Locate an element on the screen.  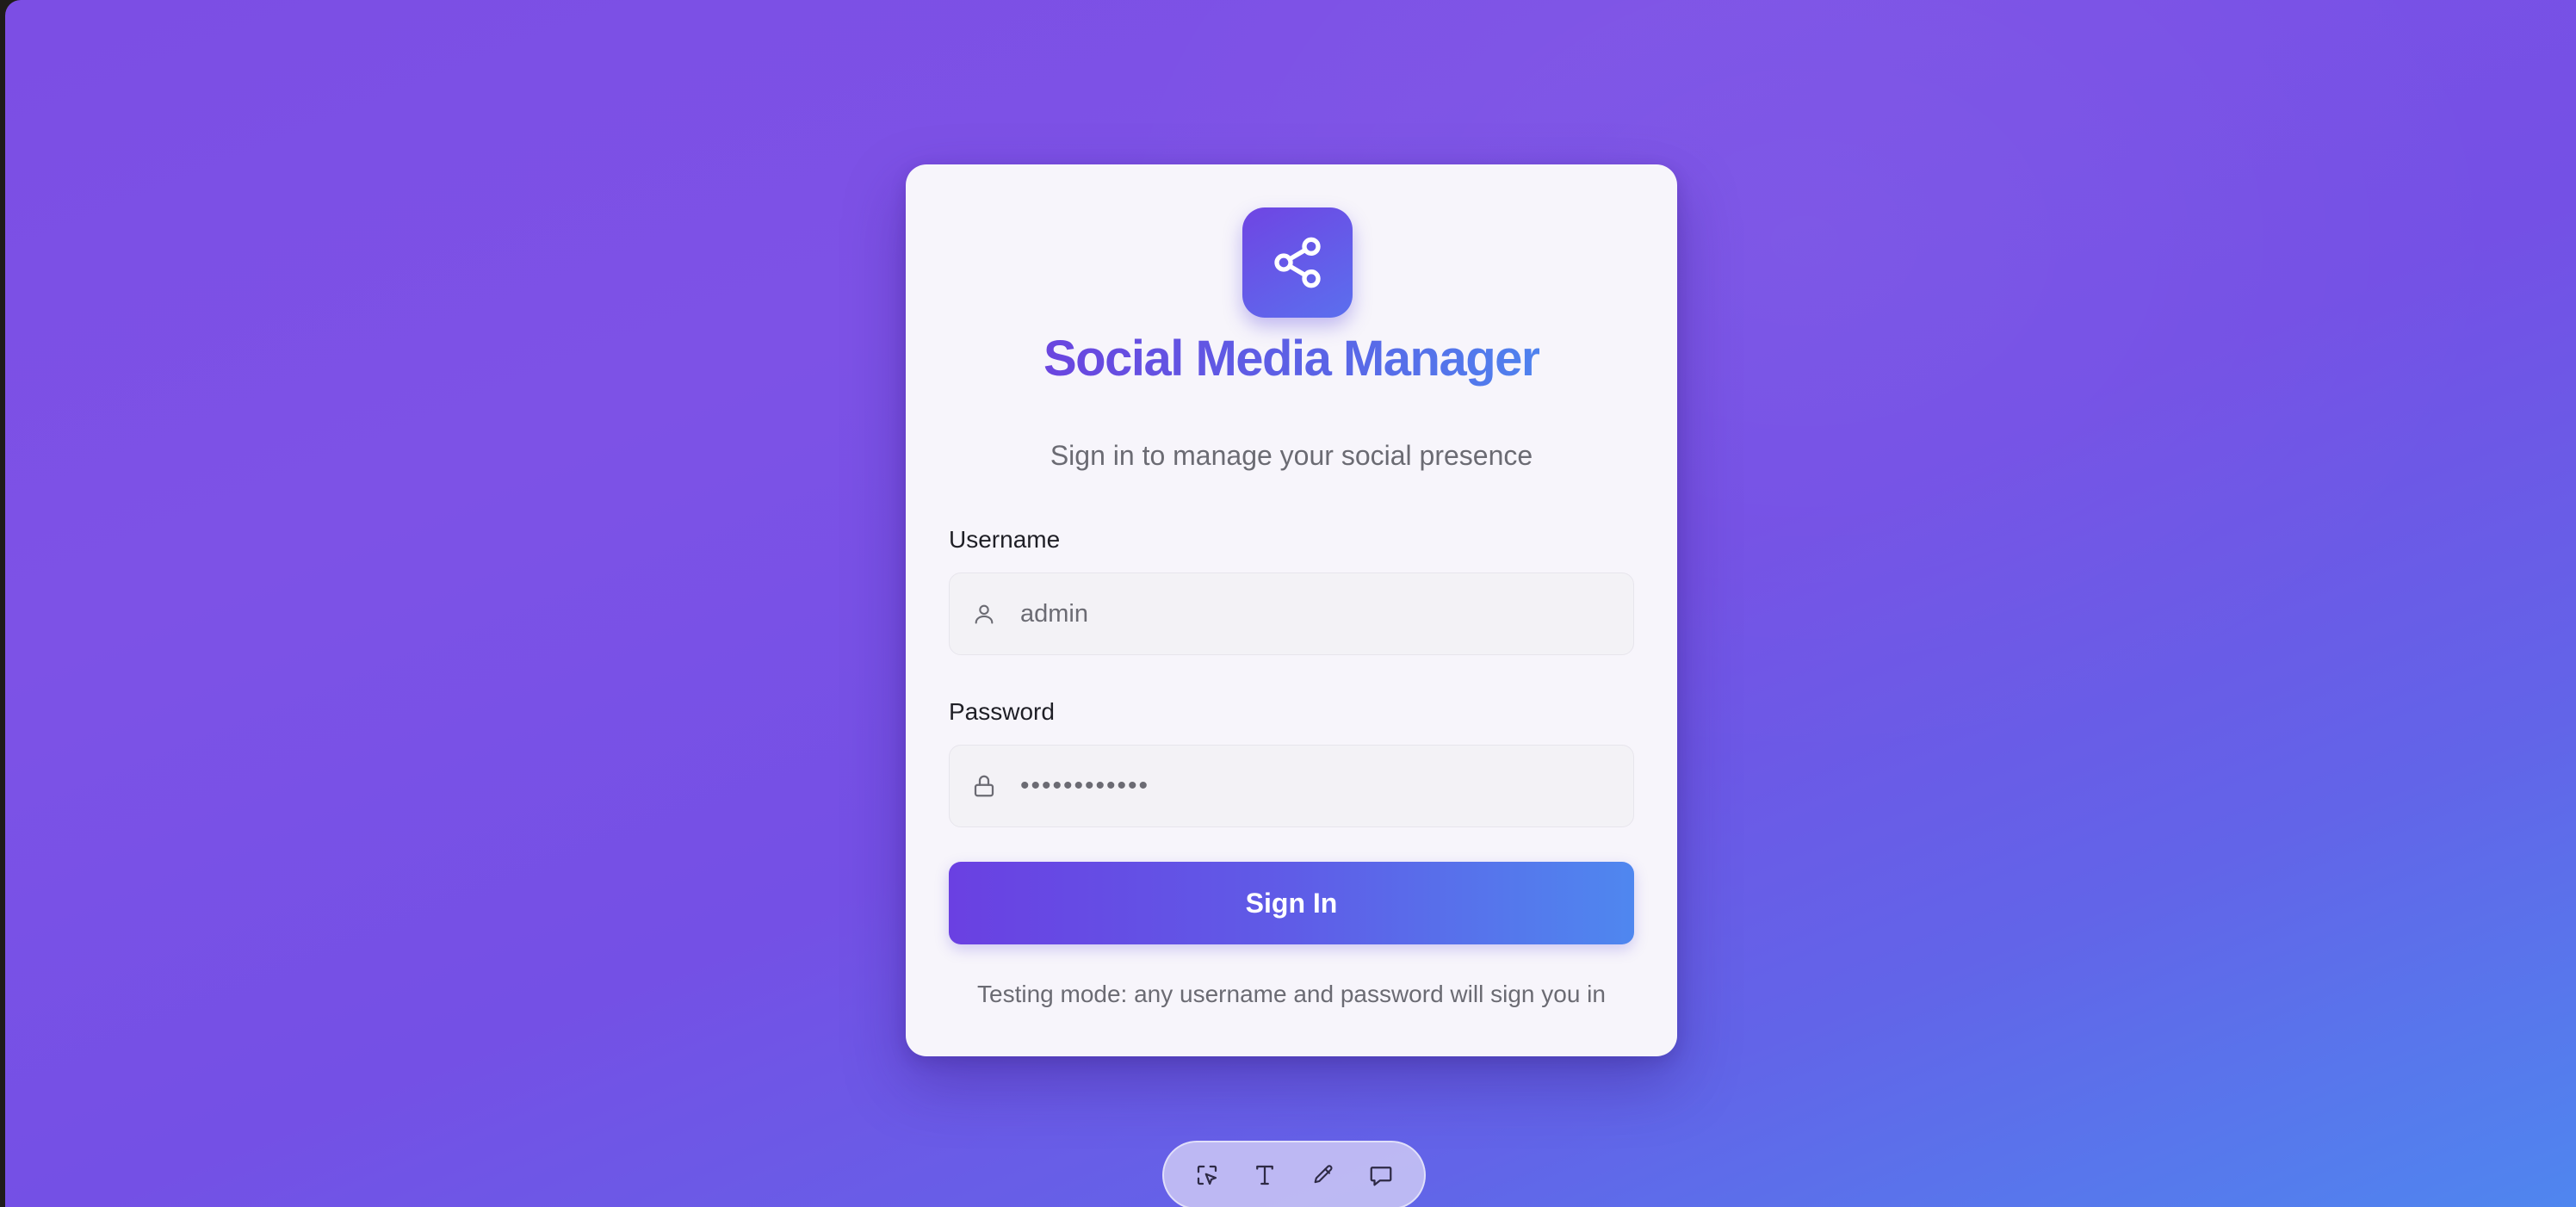
comment-icon is located at coordinates (1381, 1175).